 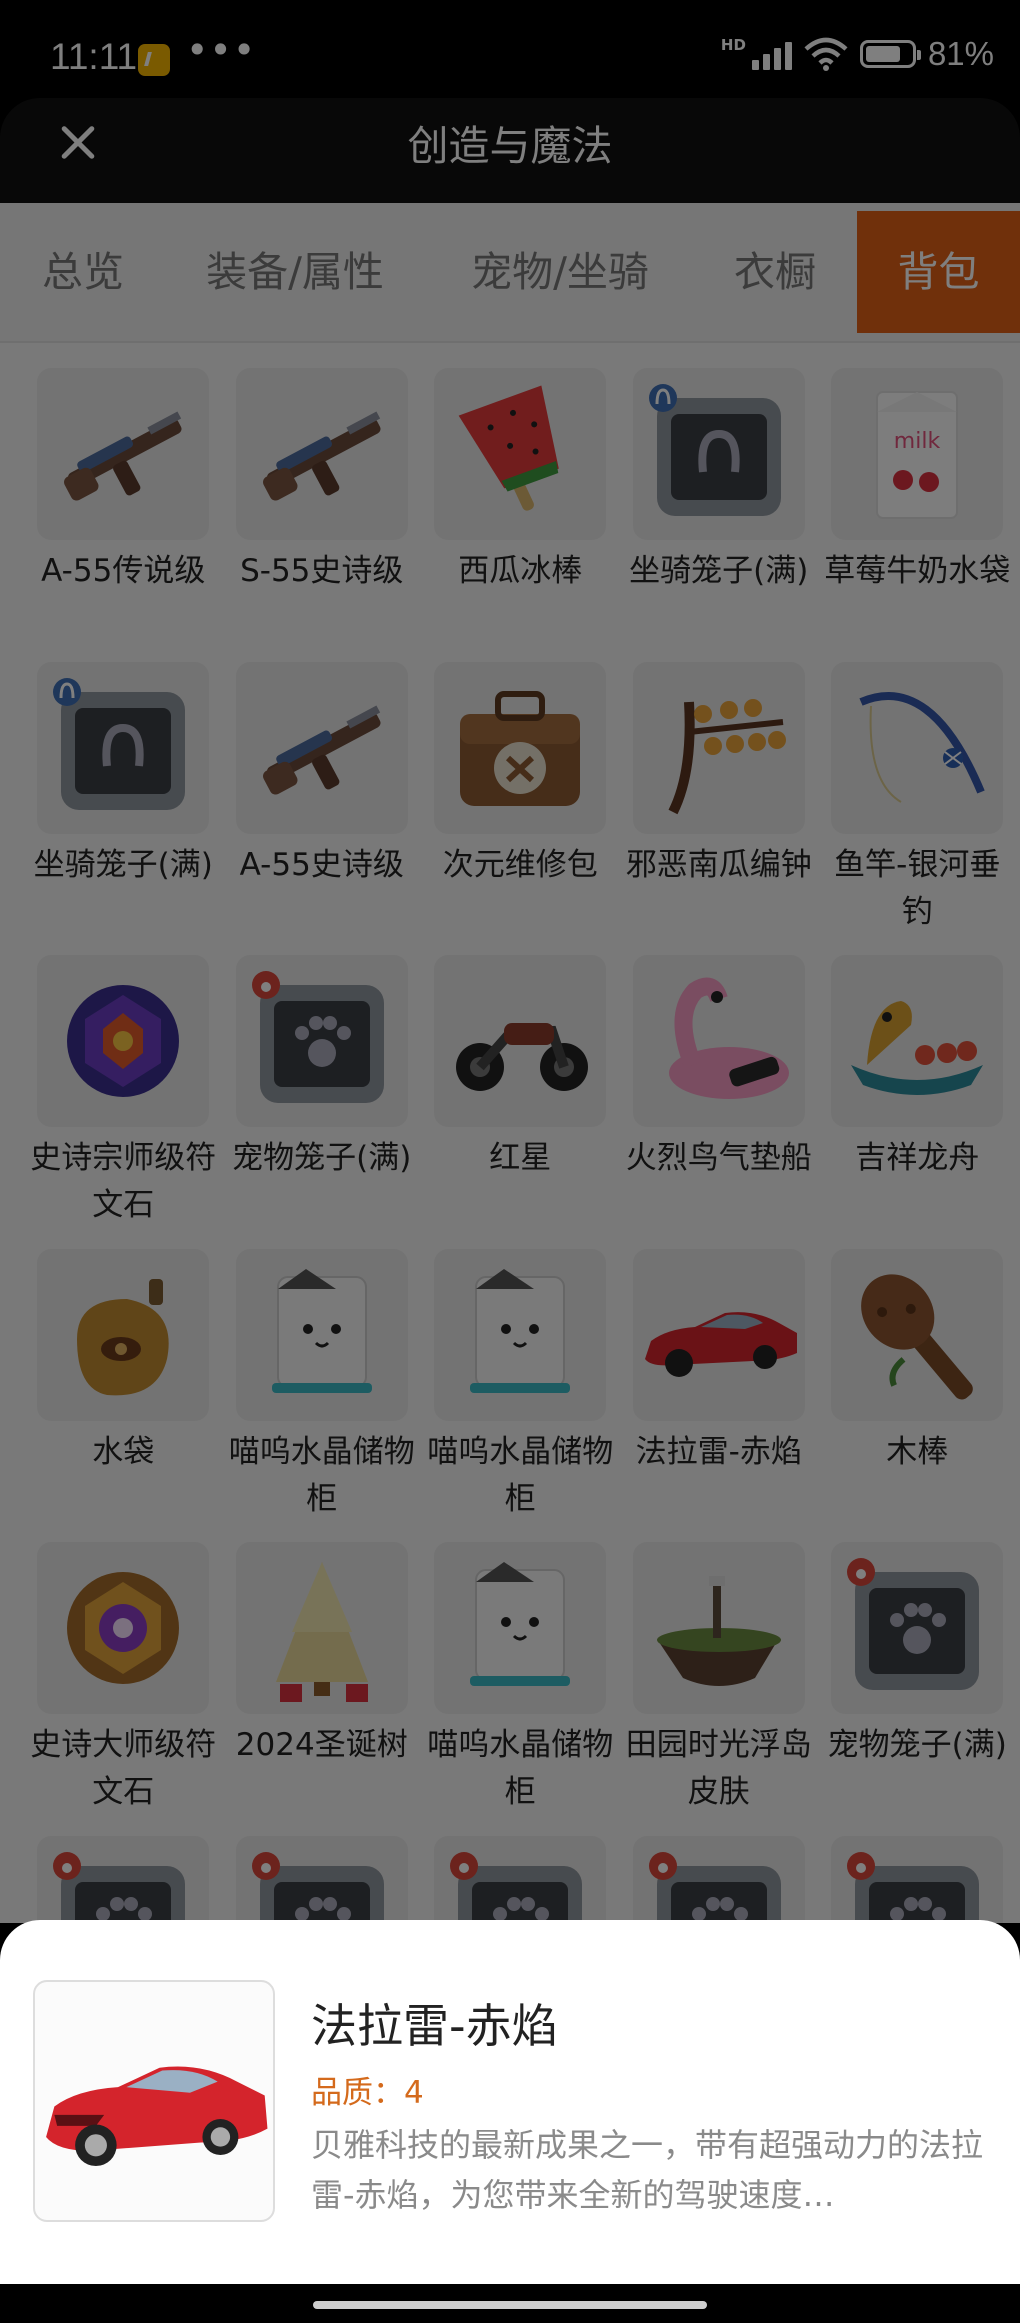 I want to click on signal-icon, so click(x=771, y=54).